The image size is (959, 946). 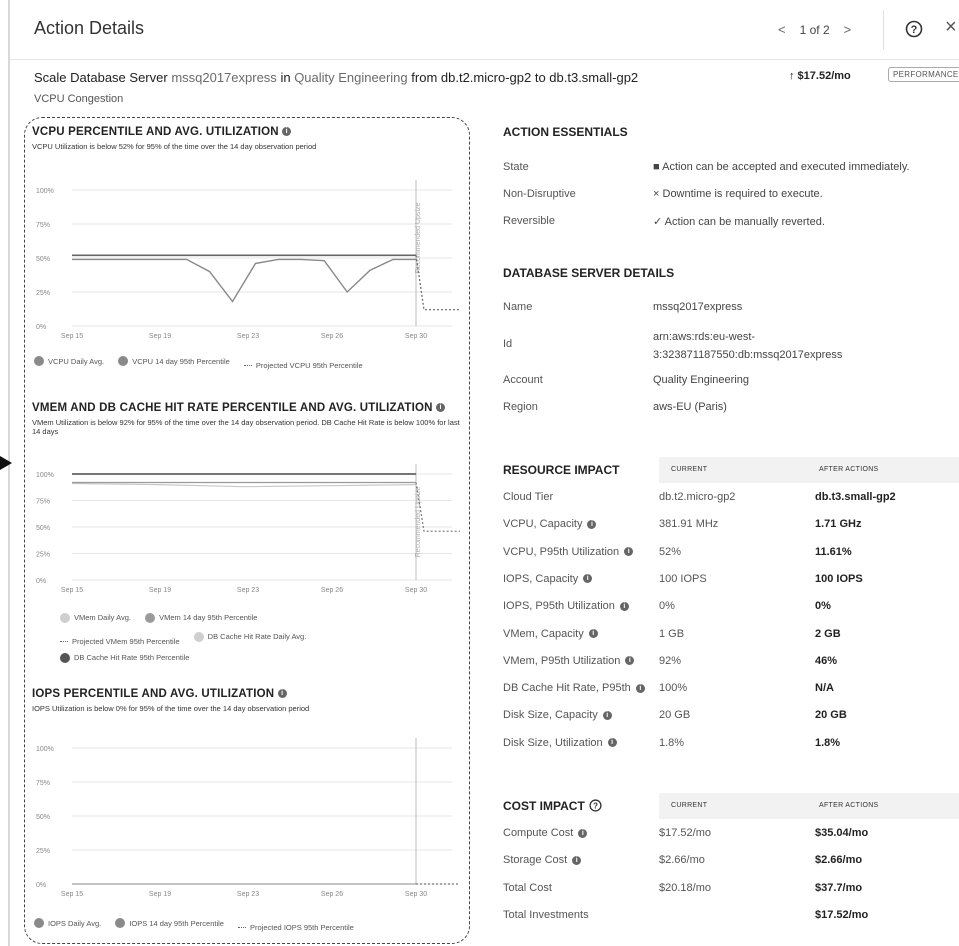 What do you see at coordinates (350, 77) in the screenshot?
I see `group-link: Quality Engineering` at bounding box center [350, 77].